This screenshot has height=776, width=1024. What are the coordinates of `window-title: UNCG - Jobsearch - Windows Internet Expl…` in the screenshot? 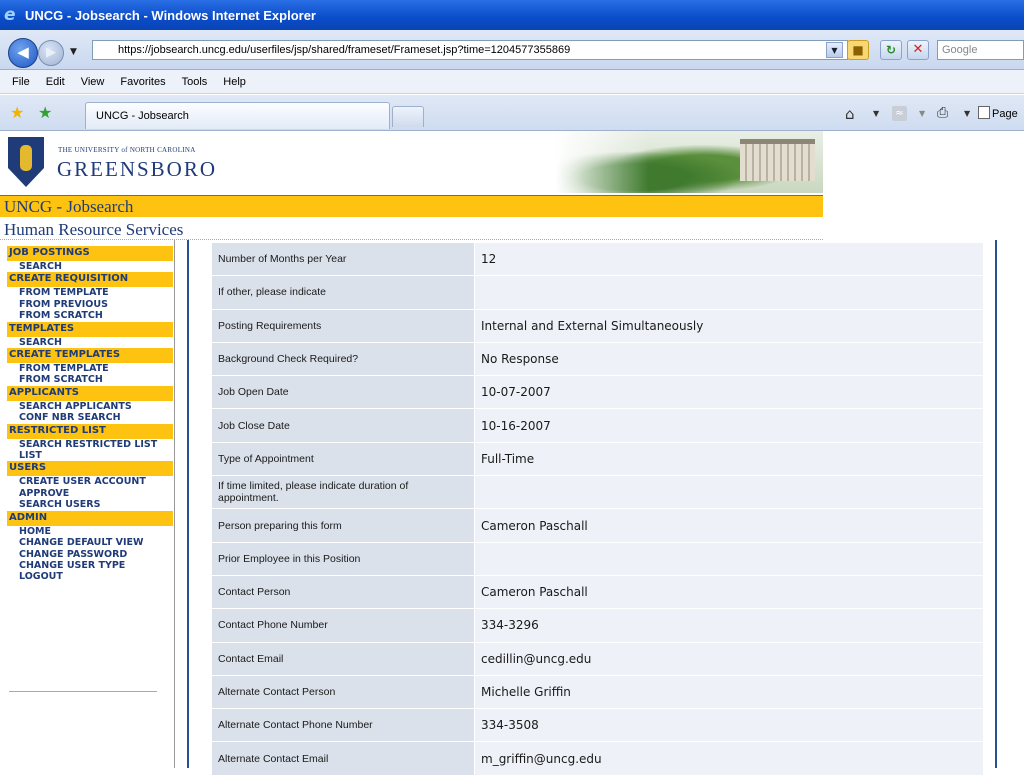 It's located at (170, 15).